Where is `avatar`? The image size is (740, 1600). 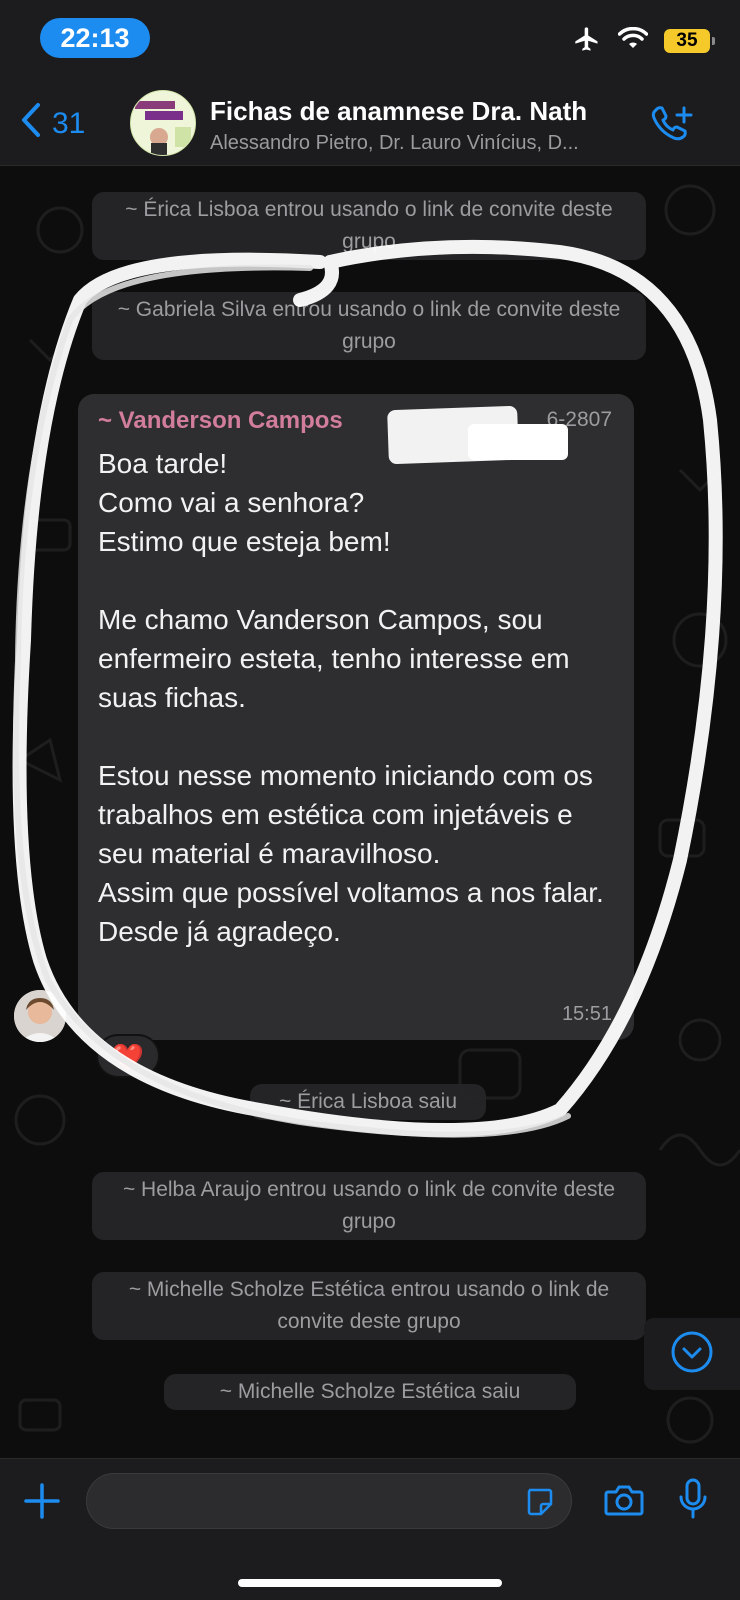
avatar is located at coordinates (40, 1016).